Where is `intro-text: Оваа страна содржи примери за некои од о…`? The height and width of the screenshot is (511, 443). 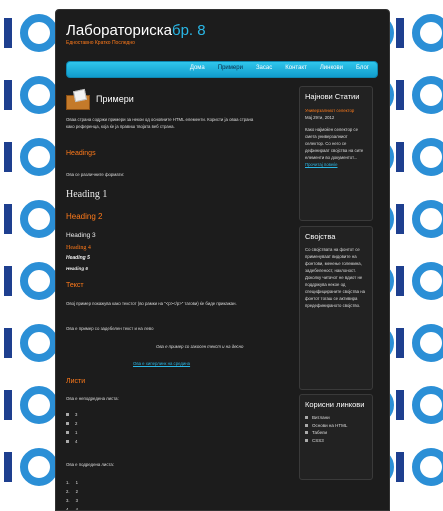
intro-text: Оваа страна содржи примери за некои од о… is located at coordinates (160, 123).